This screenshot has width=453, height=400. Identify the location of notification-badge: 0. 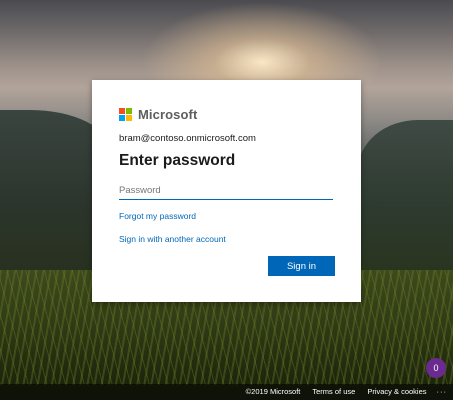
(436, 368).